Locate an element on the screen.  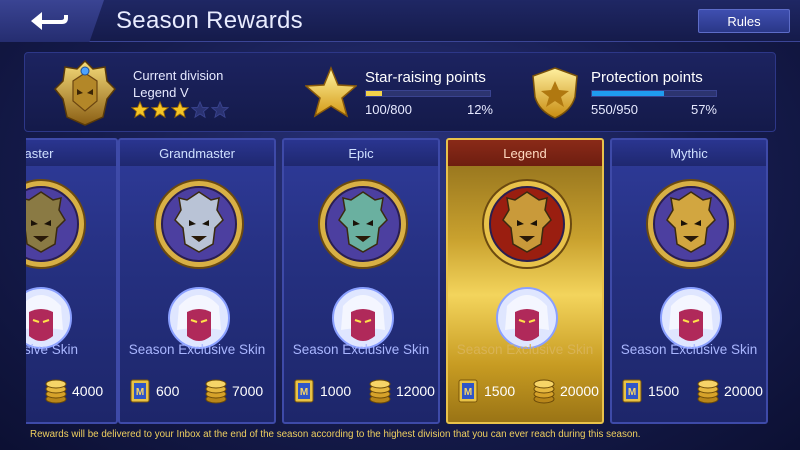
division-name: Legend V is located at coordinates (161, 92).